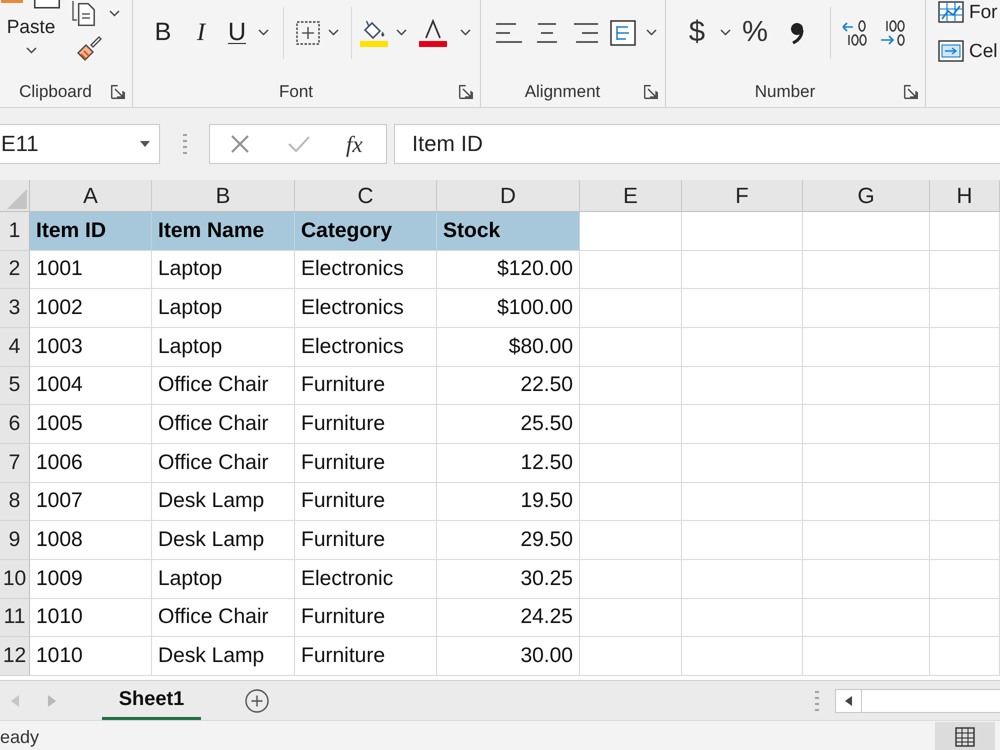 Image resolution: width=1000 pixels, height=750 pixels. Describe the element at coordinates (354, 144) in the screenshot. I see `insert-function-button: fx` at that location.